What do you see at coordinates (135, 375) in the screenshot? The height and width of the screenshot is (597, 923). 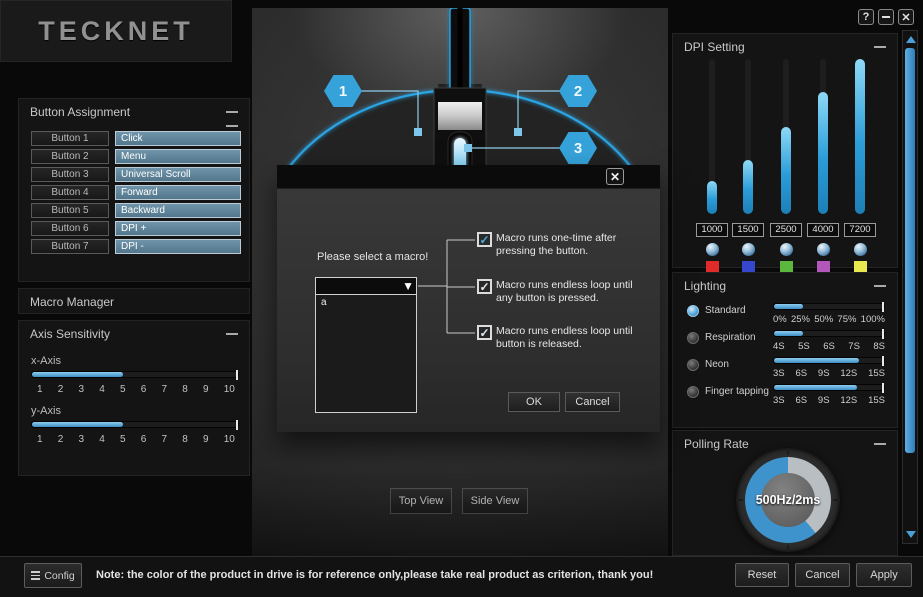 I see `x-axis-slider` at bounding box center [135, 375].